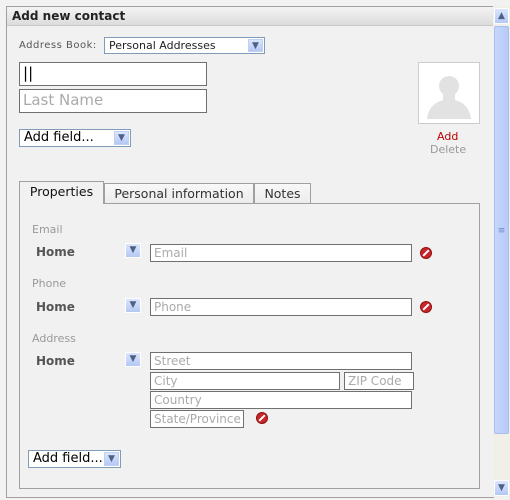  I want to click on add-photo-link: Add, so click(447, 136).